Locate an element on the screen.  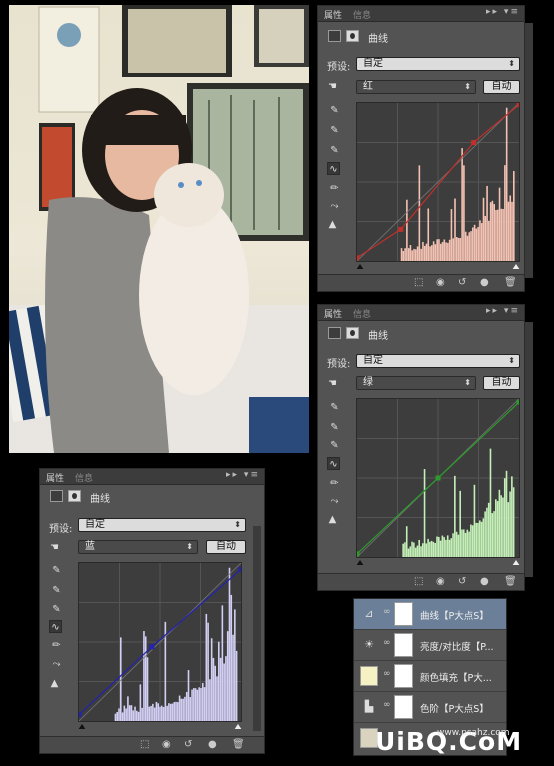
channel-select: 蓝 ⬍ is located at coordinates (138, 547).